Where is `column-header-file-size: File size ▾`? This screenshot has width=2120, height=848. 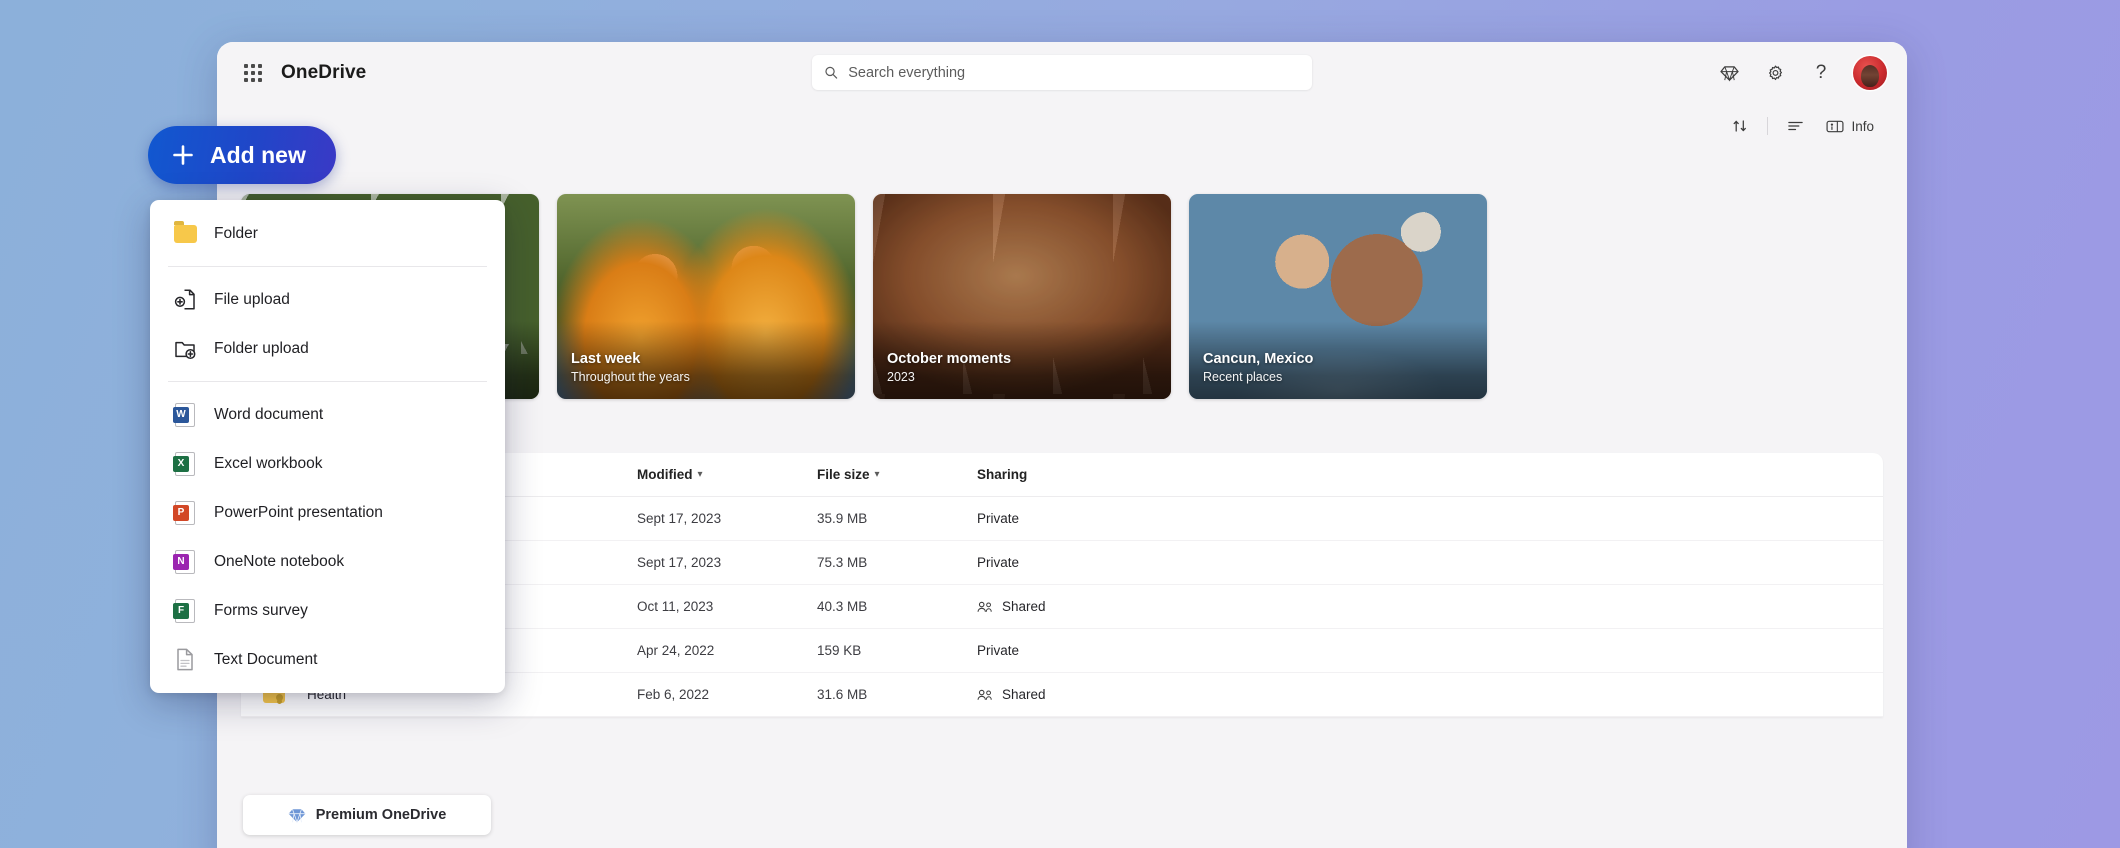
column-header-file-size: File size ▾ is located at coordinates (897, 474).